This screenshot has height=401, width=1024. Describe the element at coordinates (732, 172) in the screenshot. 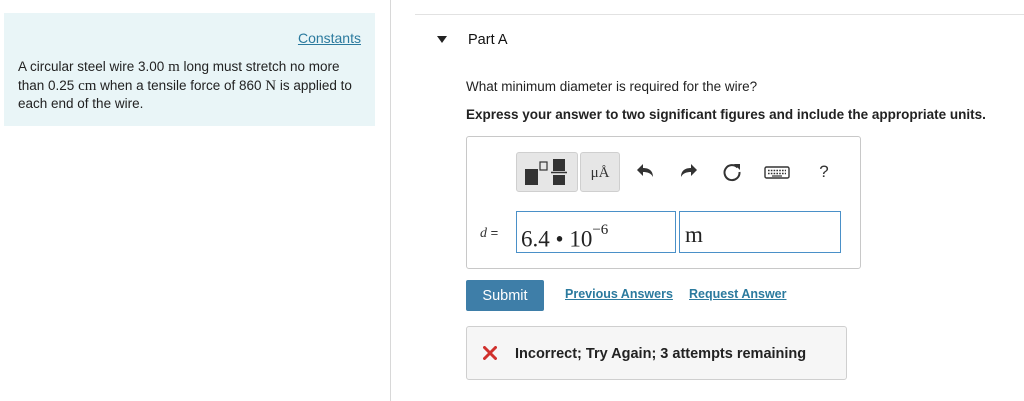

I see `reset-icon` at that location.